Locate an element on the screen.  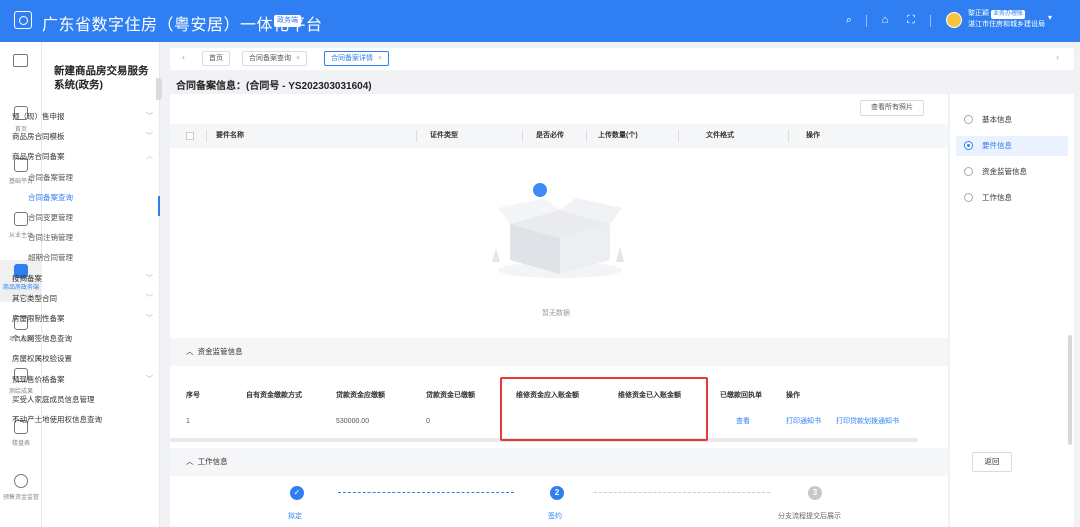
sidebar-item: 合同备案管理 is located at coordinates (78, 178).